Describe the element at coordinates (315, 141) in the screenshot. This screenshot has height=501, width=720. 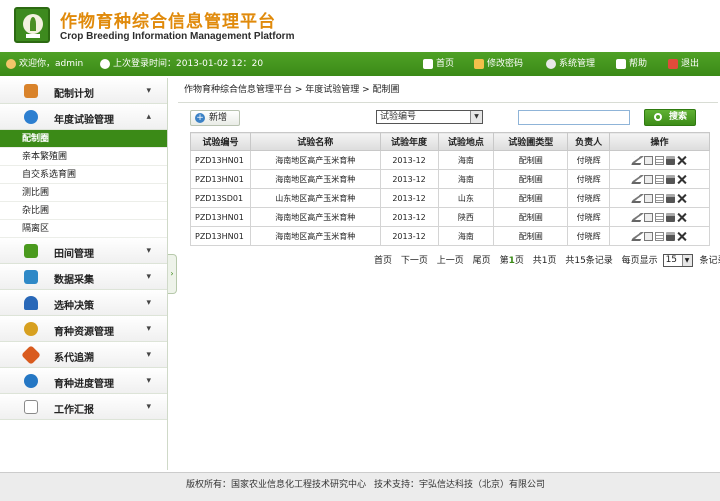
I see `column-header: 试验名称` at that location.